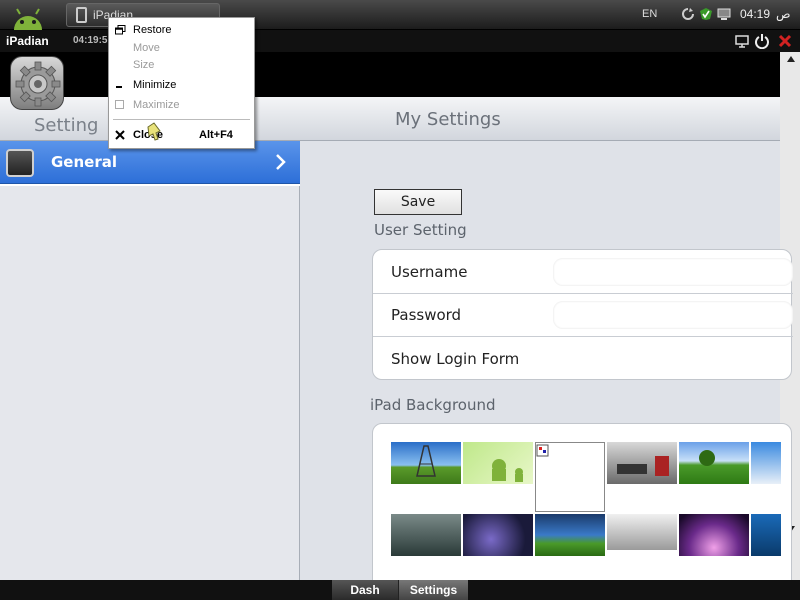 The height and width of the screenshot is (600, 800). I want to click on background-thumb-hut-water, so click(766, 535).